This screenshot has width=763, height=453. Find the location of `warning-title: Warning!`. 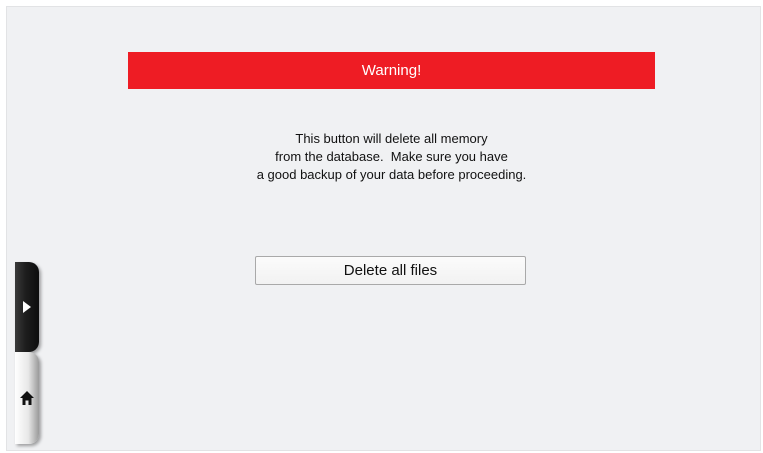

warning-title: Warning! is located at coordinates (391, 70).